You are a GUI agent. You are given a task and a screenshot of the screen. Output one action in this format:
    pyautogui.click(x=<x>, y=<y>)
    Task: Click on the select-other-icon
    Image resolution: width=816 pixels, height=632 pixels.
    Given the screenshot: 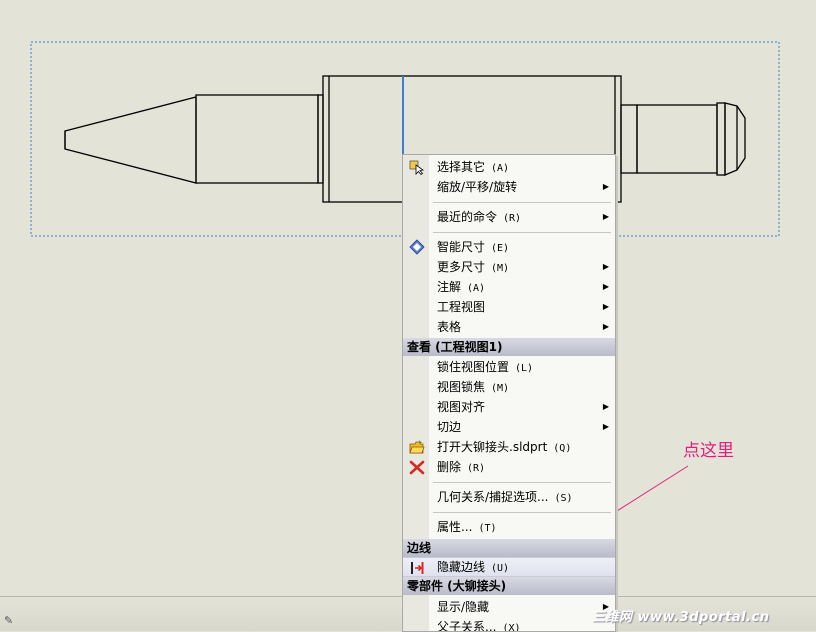 What is the action you would take?
    pyautogui.click(x=417, y=167)
    